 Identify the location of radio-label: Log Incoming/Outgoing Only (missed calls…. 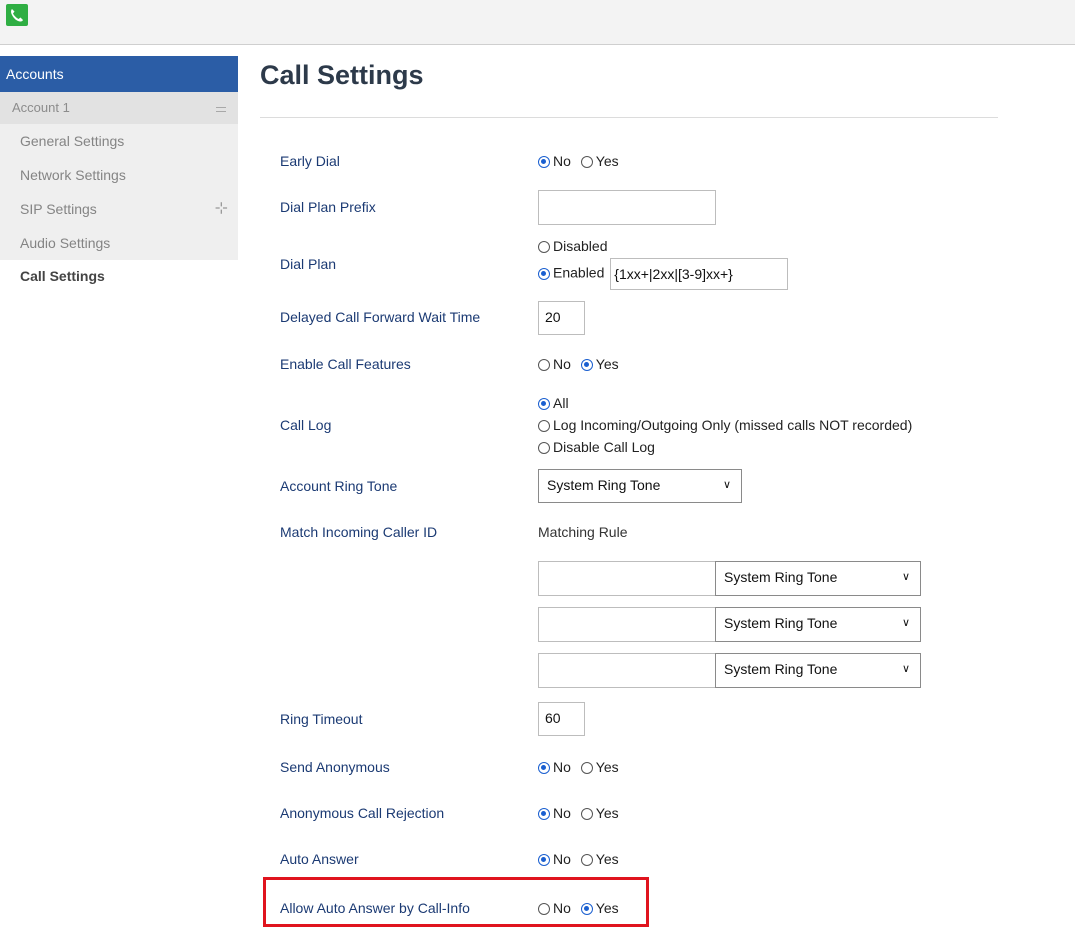
(733, 425).